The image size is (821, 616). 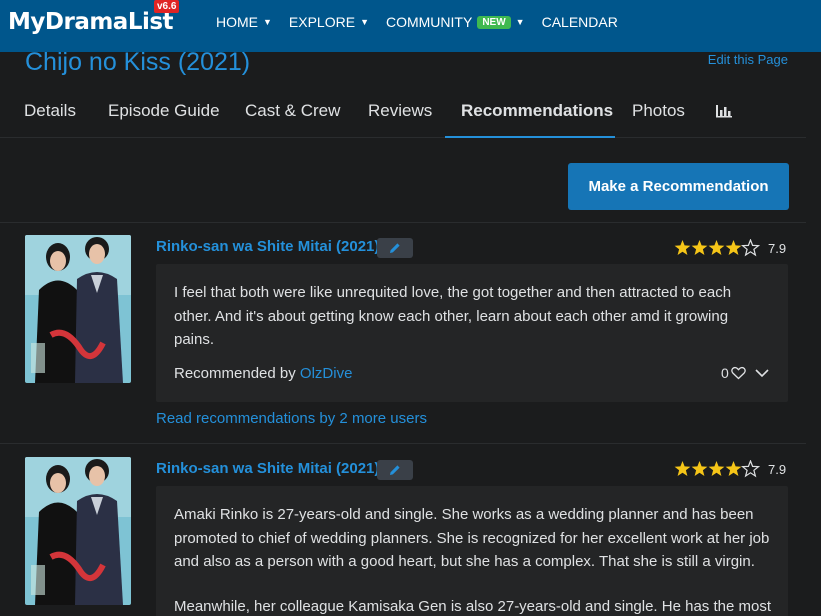 I want to click on version-badge: v6.6, so click(x=167, y=6).